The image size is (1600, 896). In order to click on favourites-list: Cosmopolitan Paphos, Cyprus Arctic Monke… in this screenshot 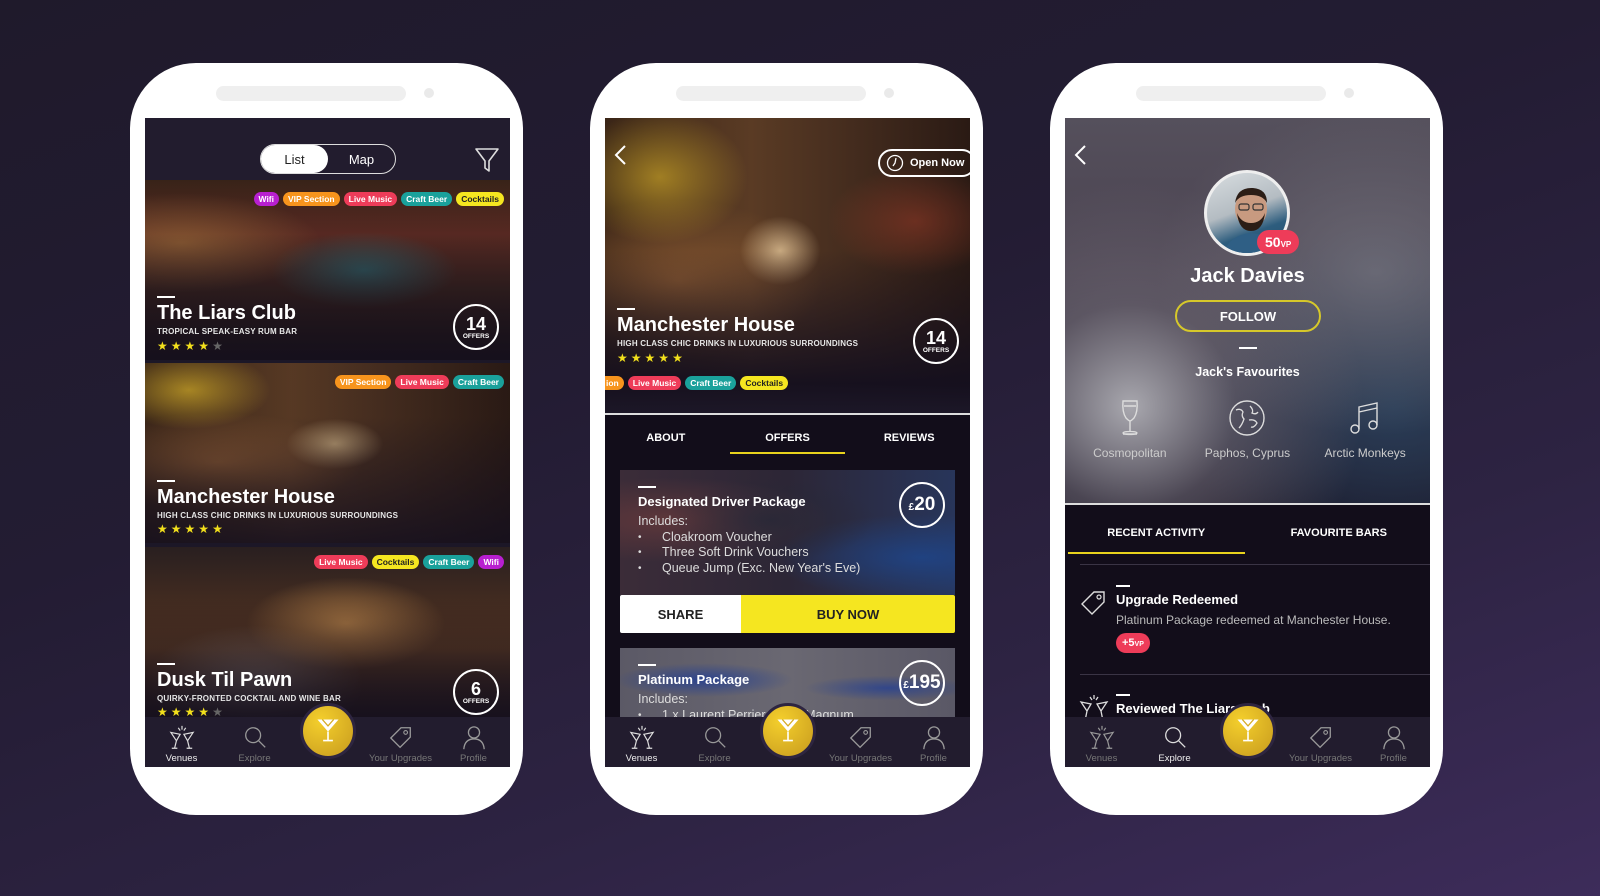, I will do `click(1247, 429)`.